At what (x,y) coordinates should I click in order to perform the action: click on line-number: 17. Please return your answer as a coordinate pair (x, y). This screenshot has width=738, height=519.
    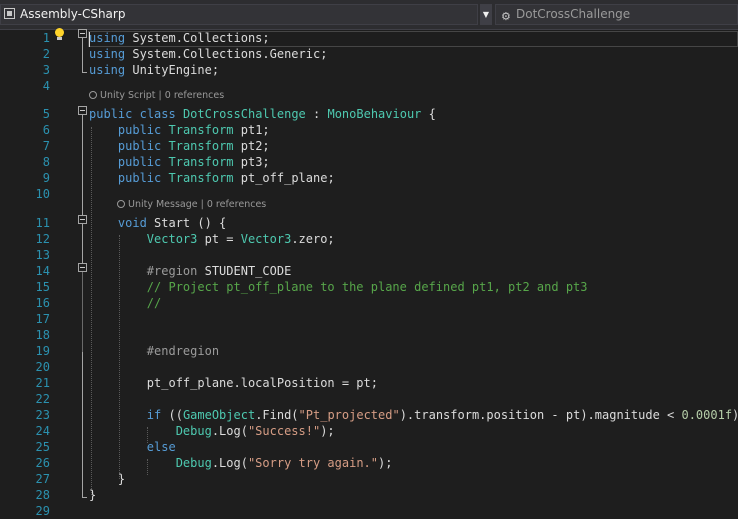
    Looking at the image, I should click on (42, 319).